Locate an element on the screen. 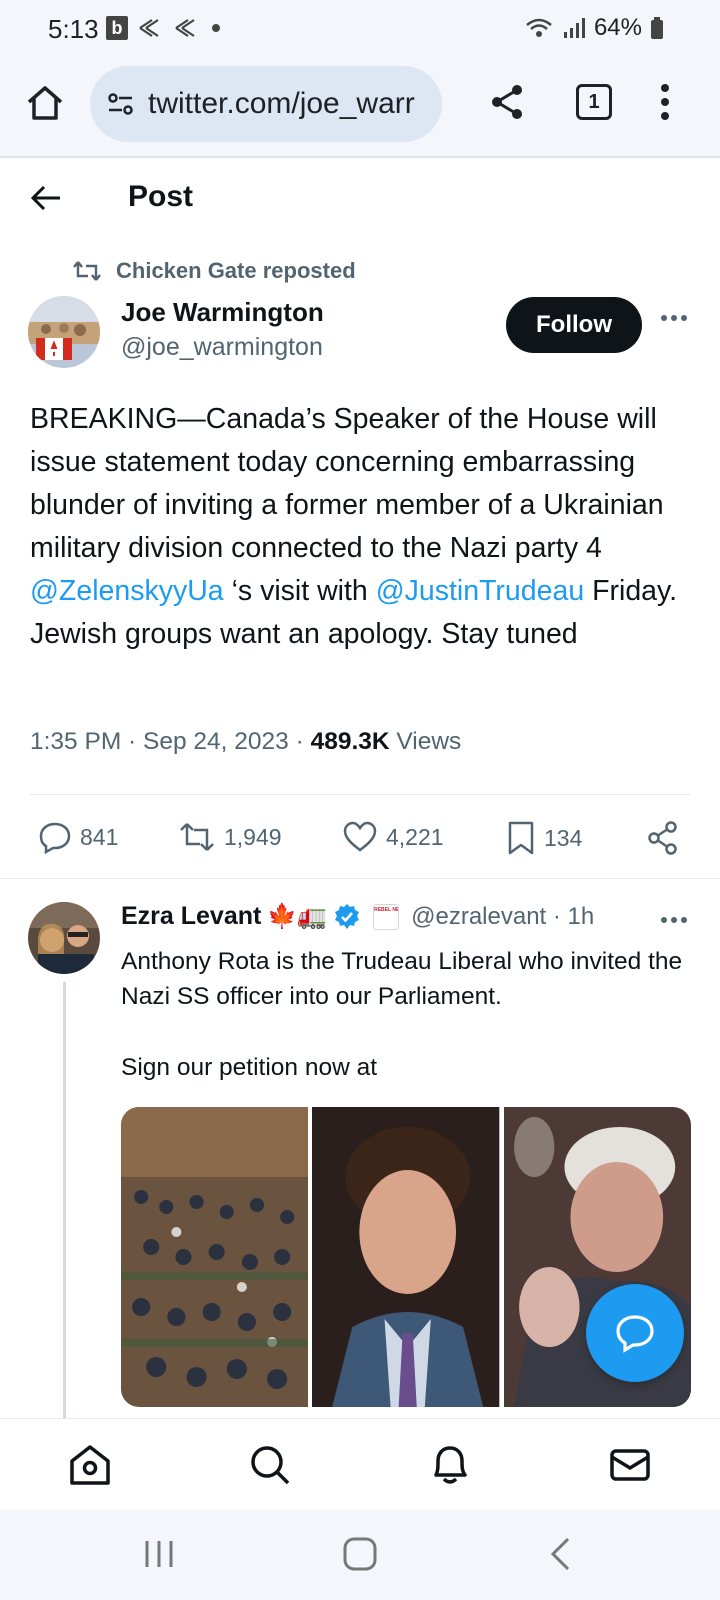  status-time: 5:13 is located at coordinates (73, 29).